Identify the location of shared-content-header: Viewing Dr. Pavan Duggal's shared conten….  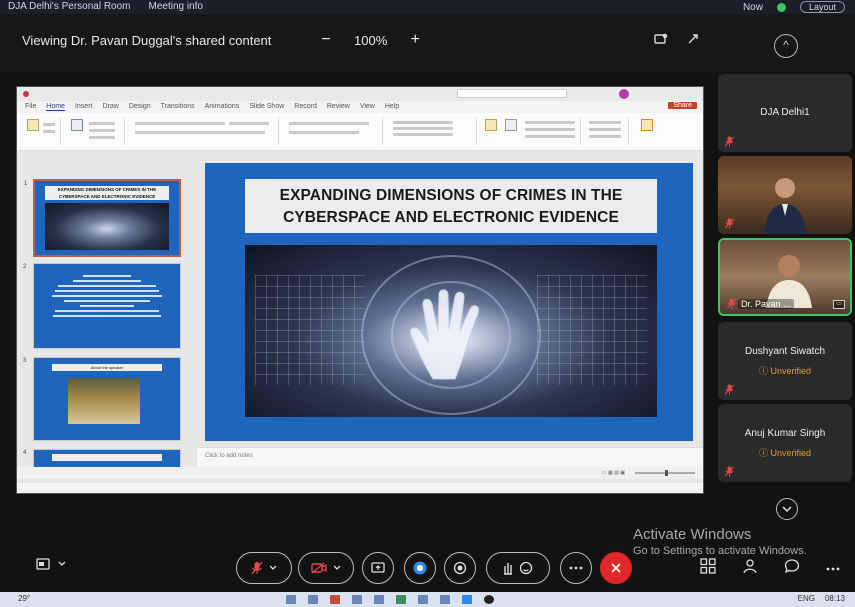
(427, 43).